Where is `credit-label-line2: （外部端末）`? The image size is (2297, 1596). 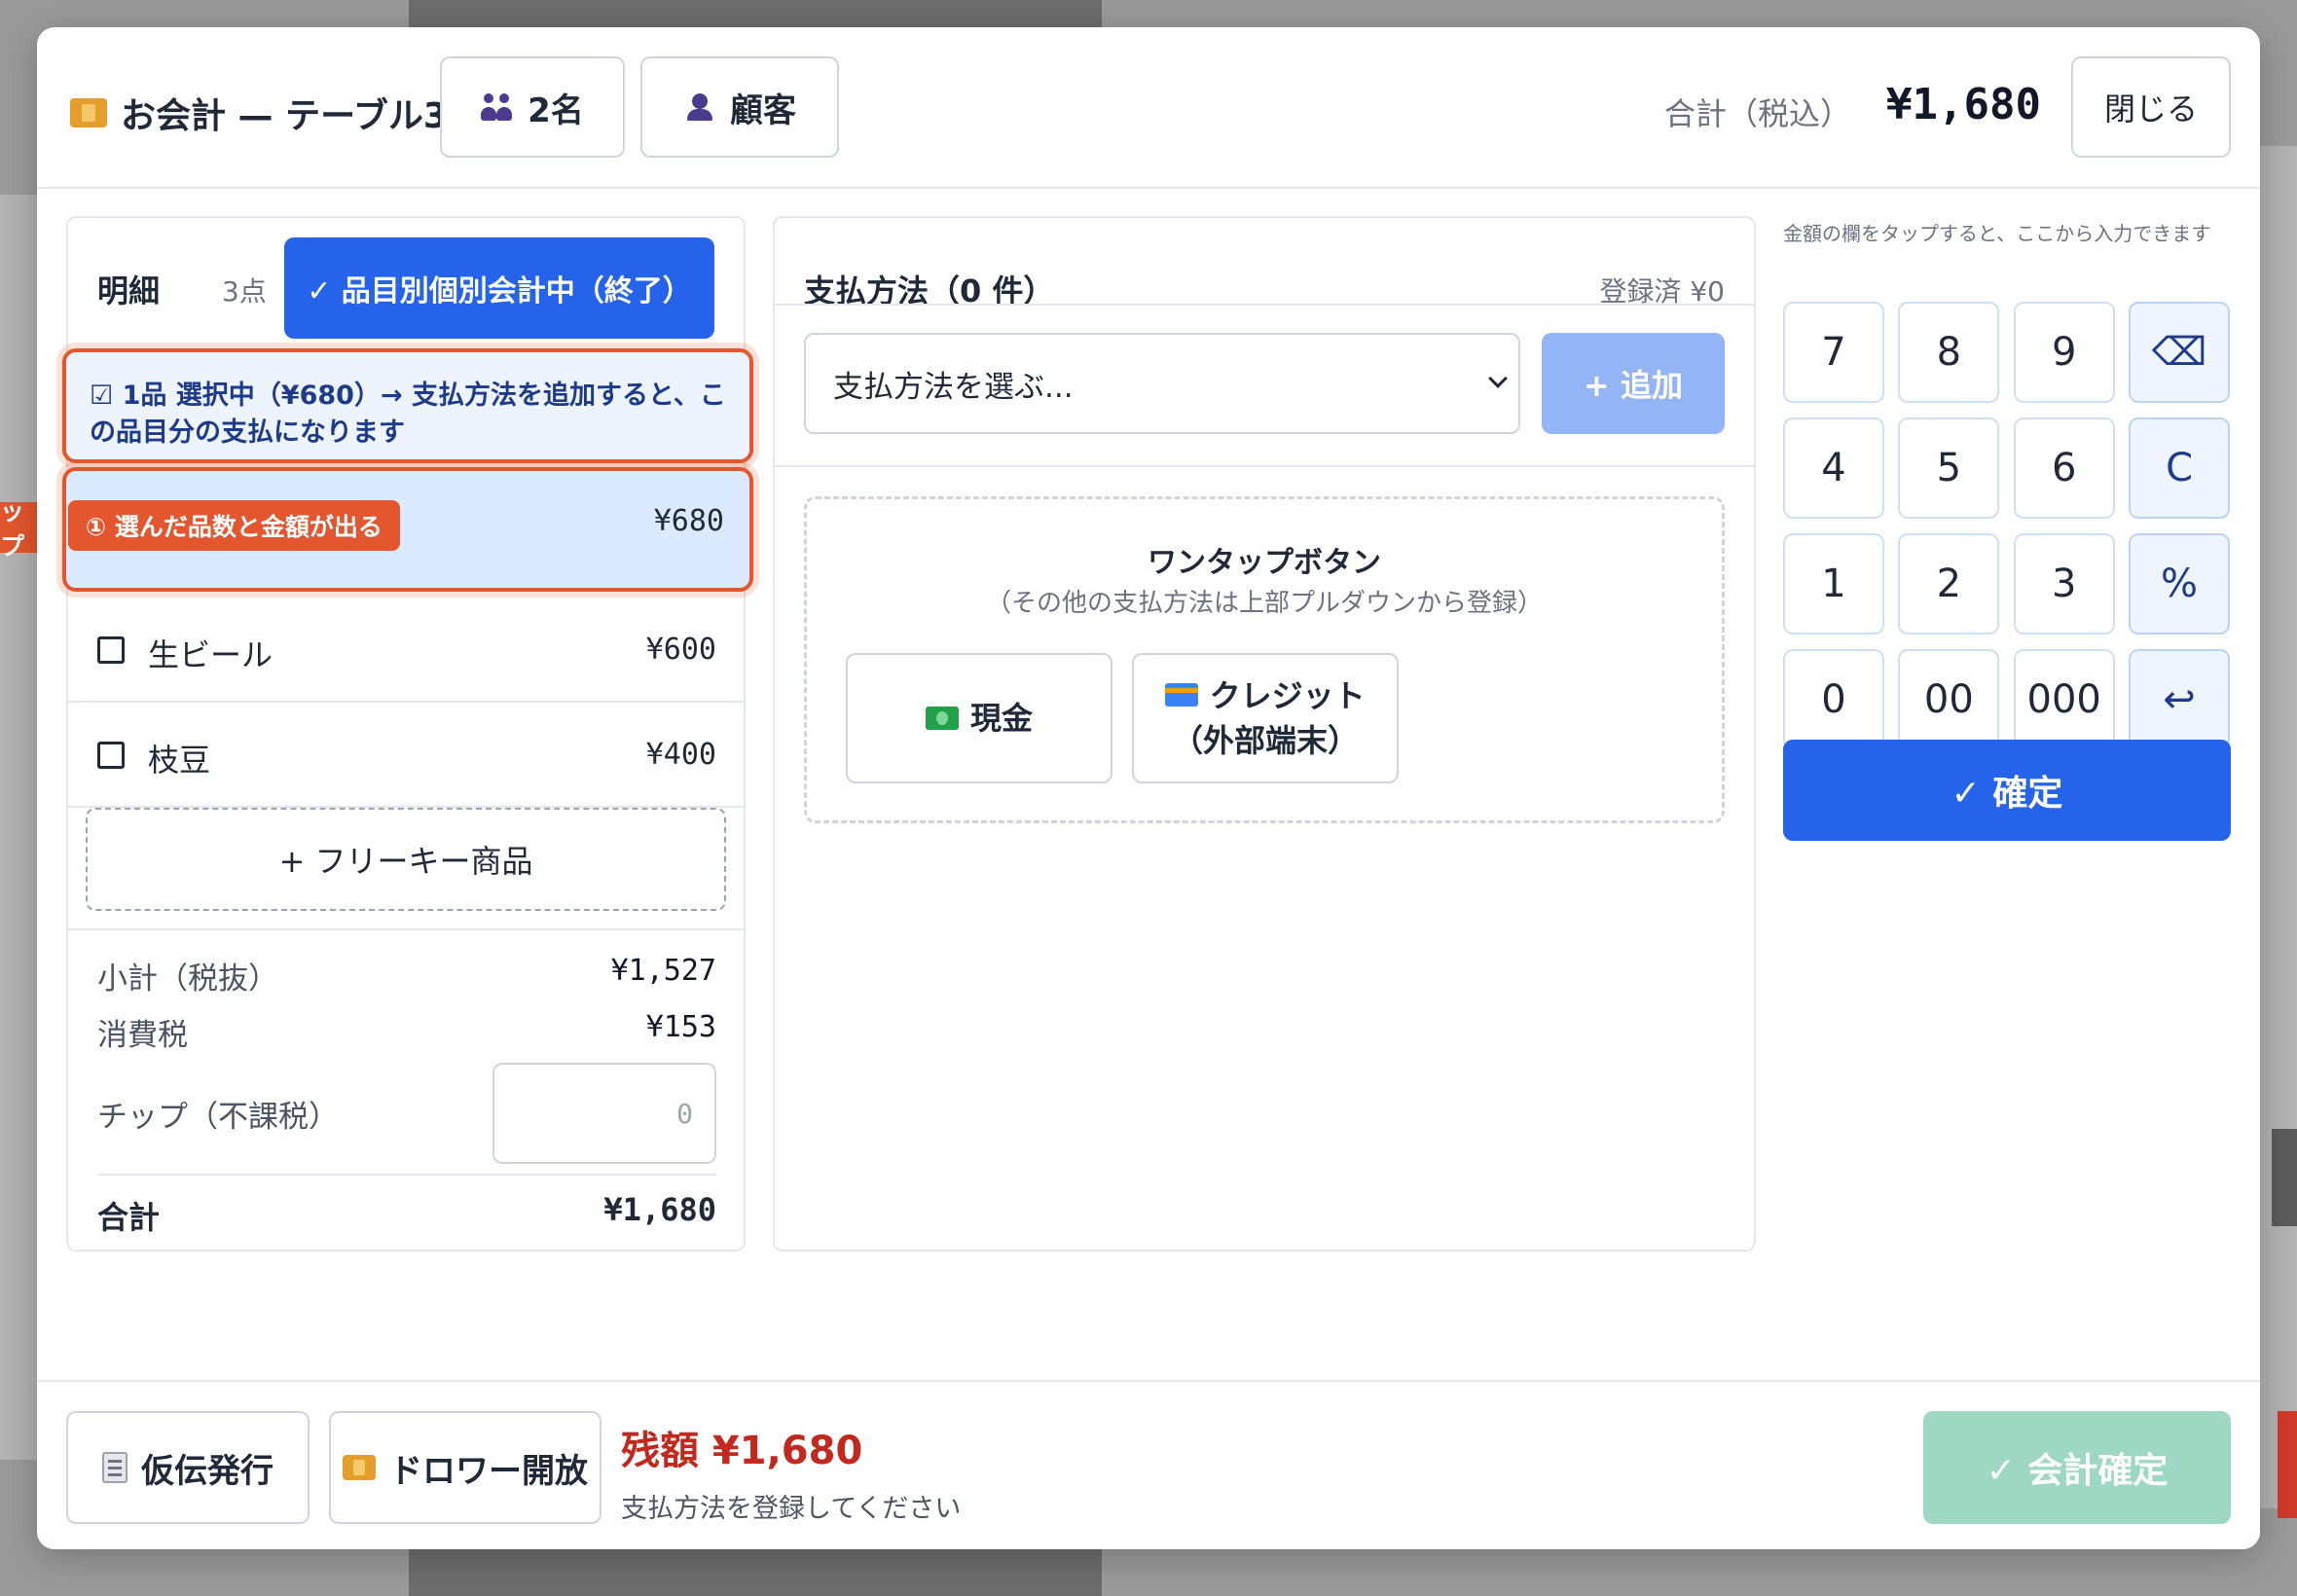
credit-label-line2: （外部端末） is located at coordinates (1265, 740).